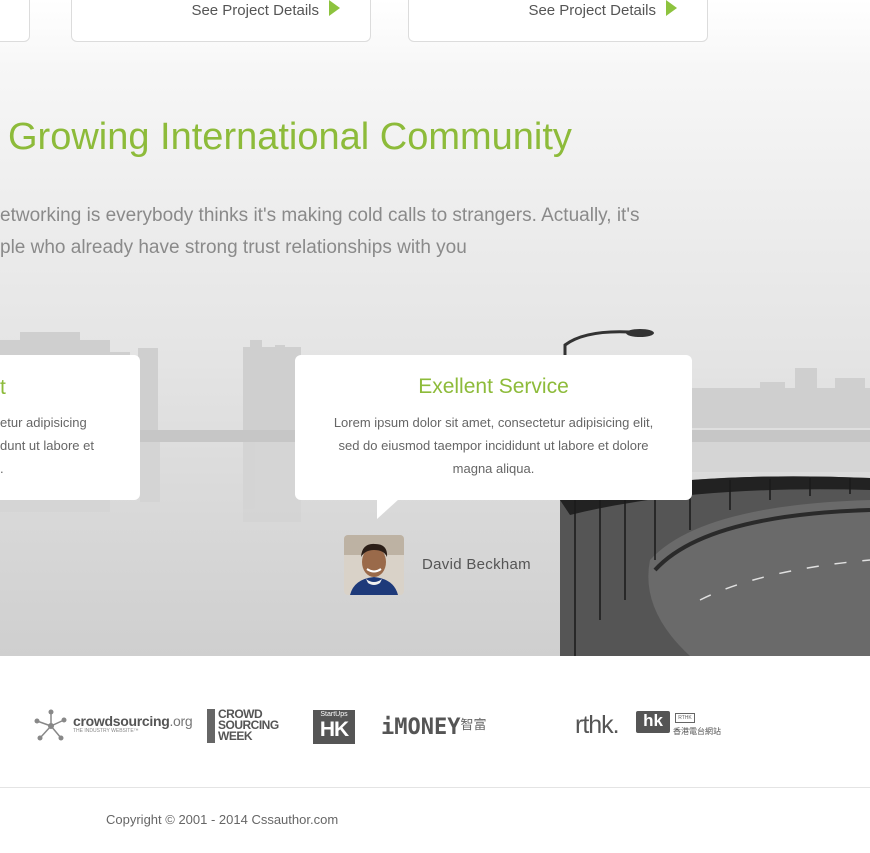  What do you see at coordinates (435, 787) in the screenshot?
I see `footer-divider` at bounding box center [435, 787].